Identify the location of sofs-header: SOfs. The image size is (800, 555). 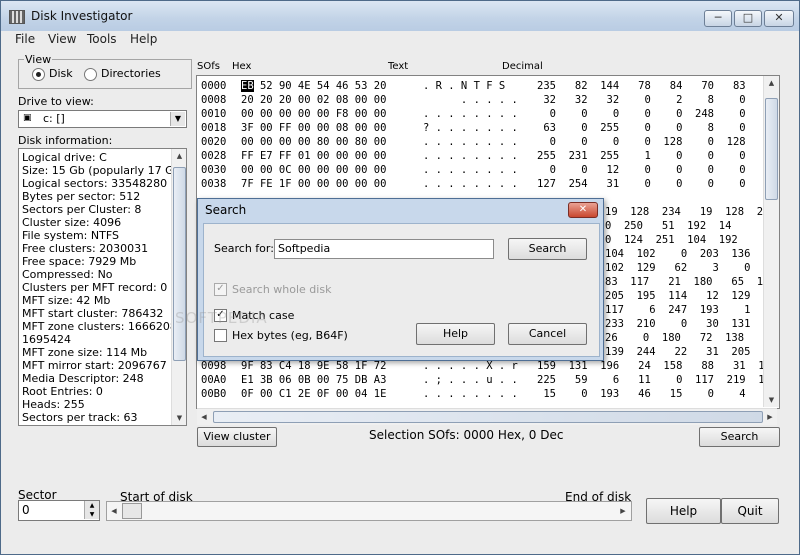
(208, 66).